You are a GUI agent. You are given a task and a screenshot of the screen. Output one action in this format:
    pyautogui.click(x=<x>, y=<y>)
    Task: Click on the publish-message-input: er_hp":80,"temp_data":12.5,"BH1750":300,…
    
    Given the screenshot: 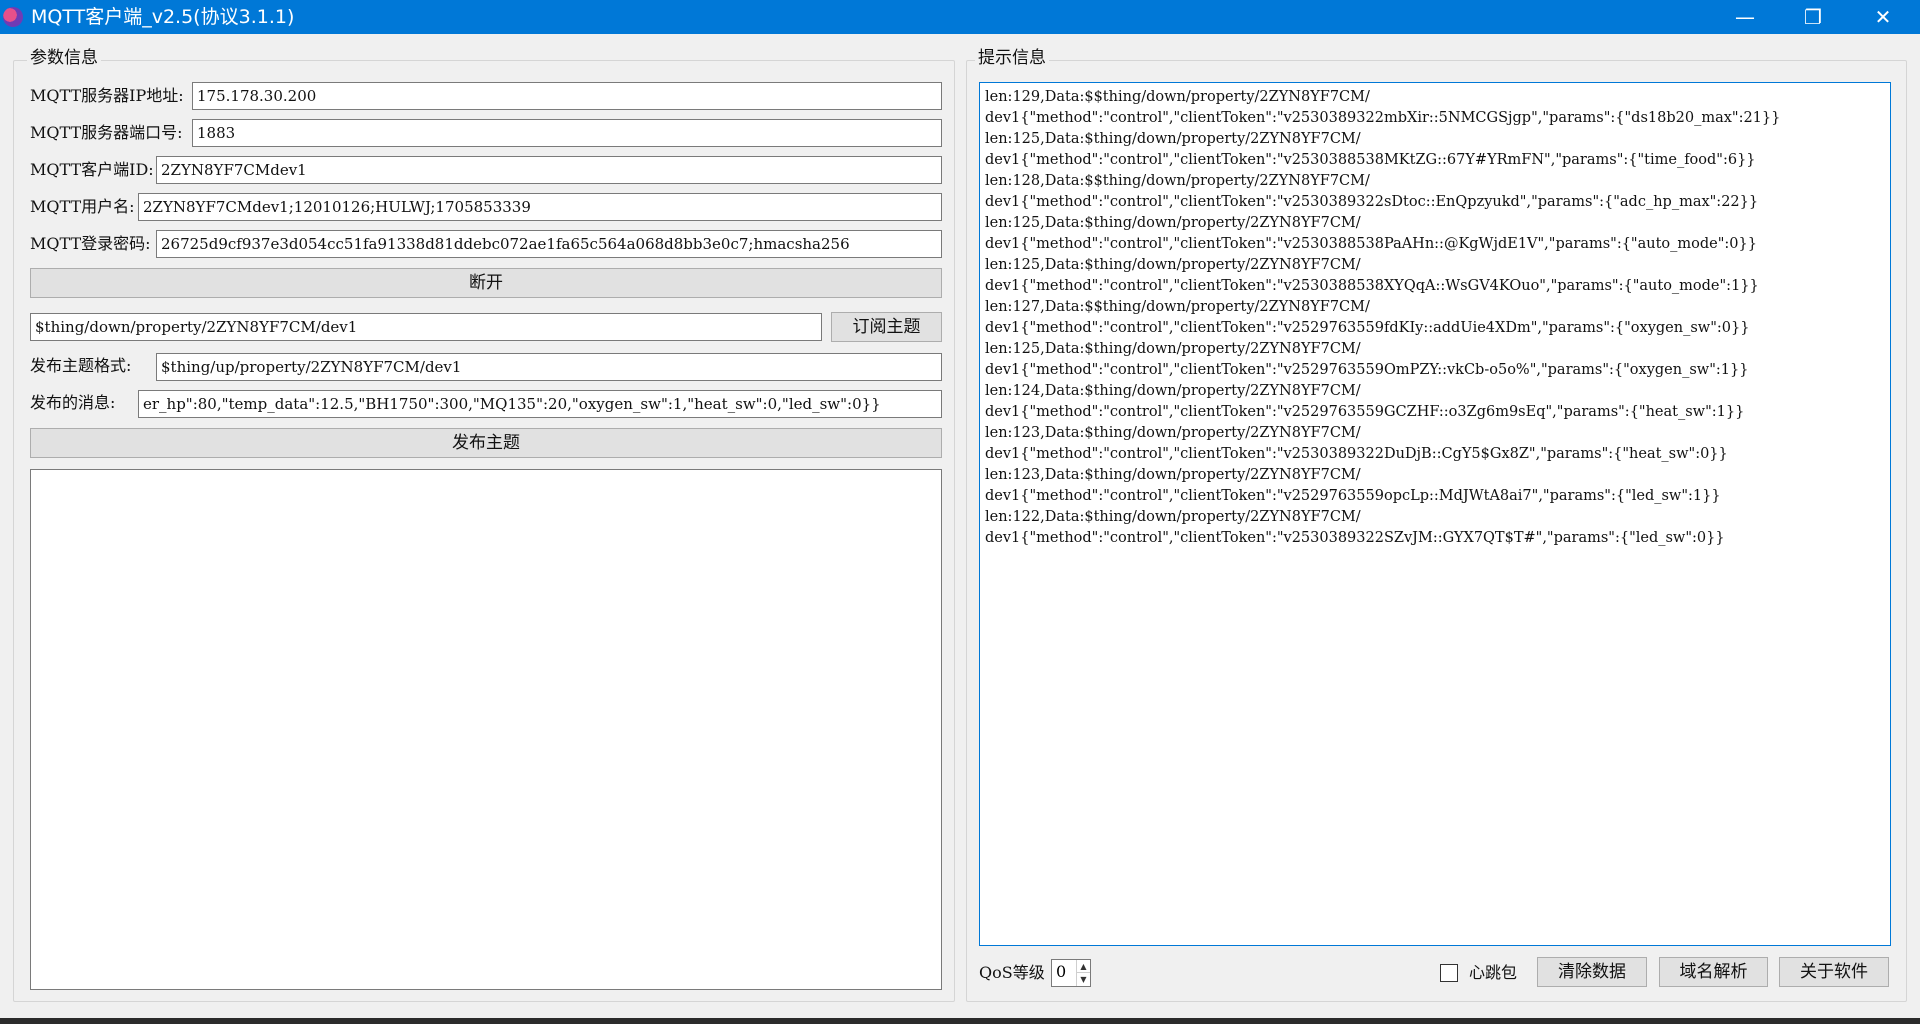 What is the action you would take?
    pyautogui.click(x=540, y=404)
    